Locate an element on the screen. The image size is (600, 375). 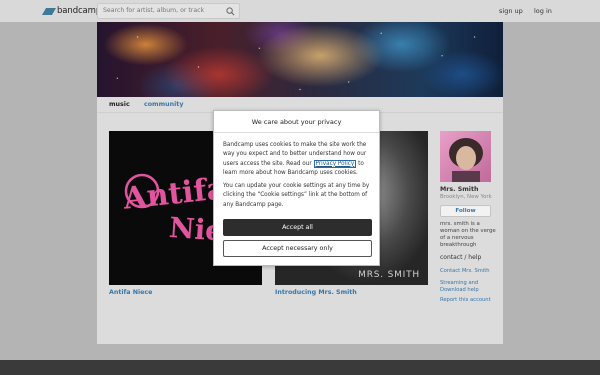
privacy-policy-link: Privacy Policy is located at coordinates (335, 163).